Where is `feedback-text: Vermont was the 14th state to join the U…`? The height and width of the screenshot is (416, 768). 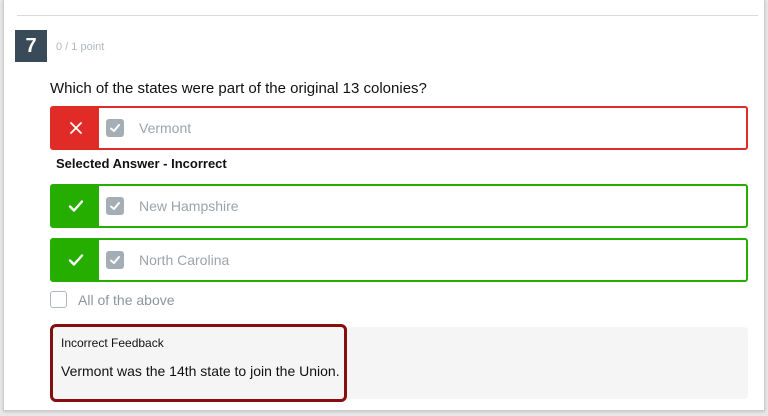
feedback-text: Vermont was the 14th state to join the U… is located at coordinates (200, 371).